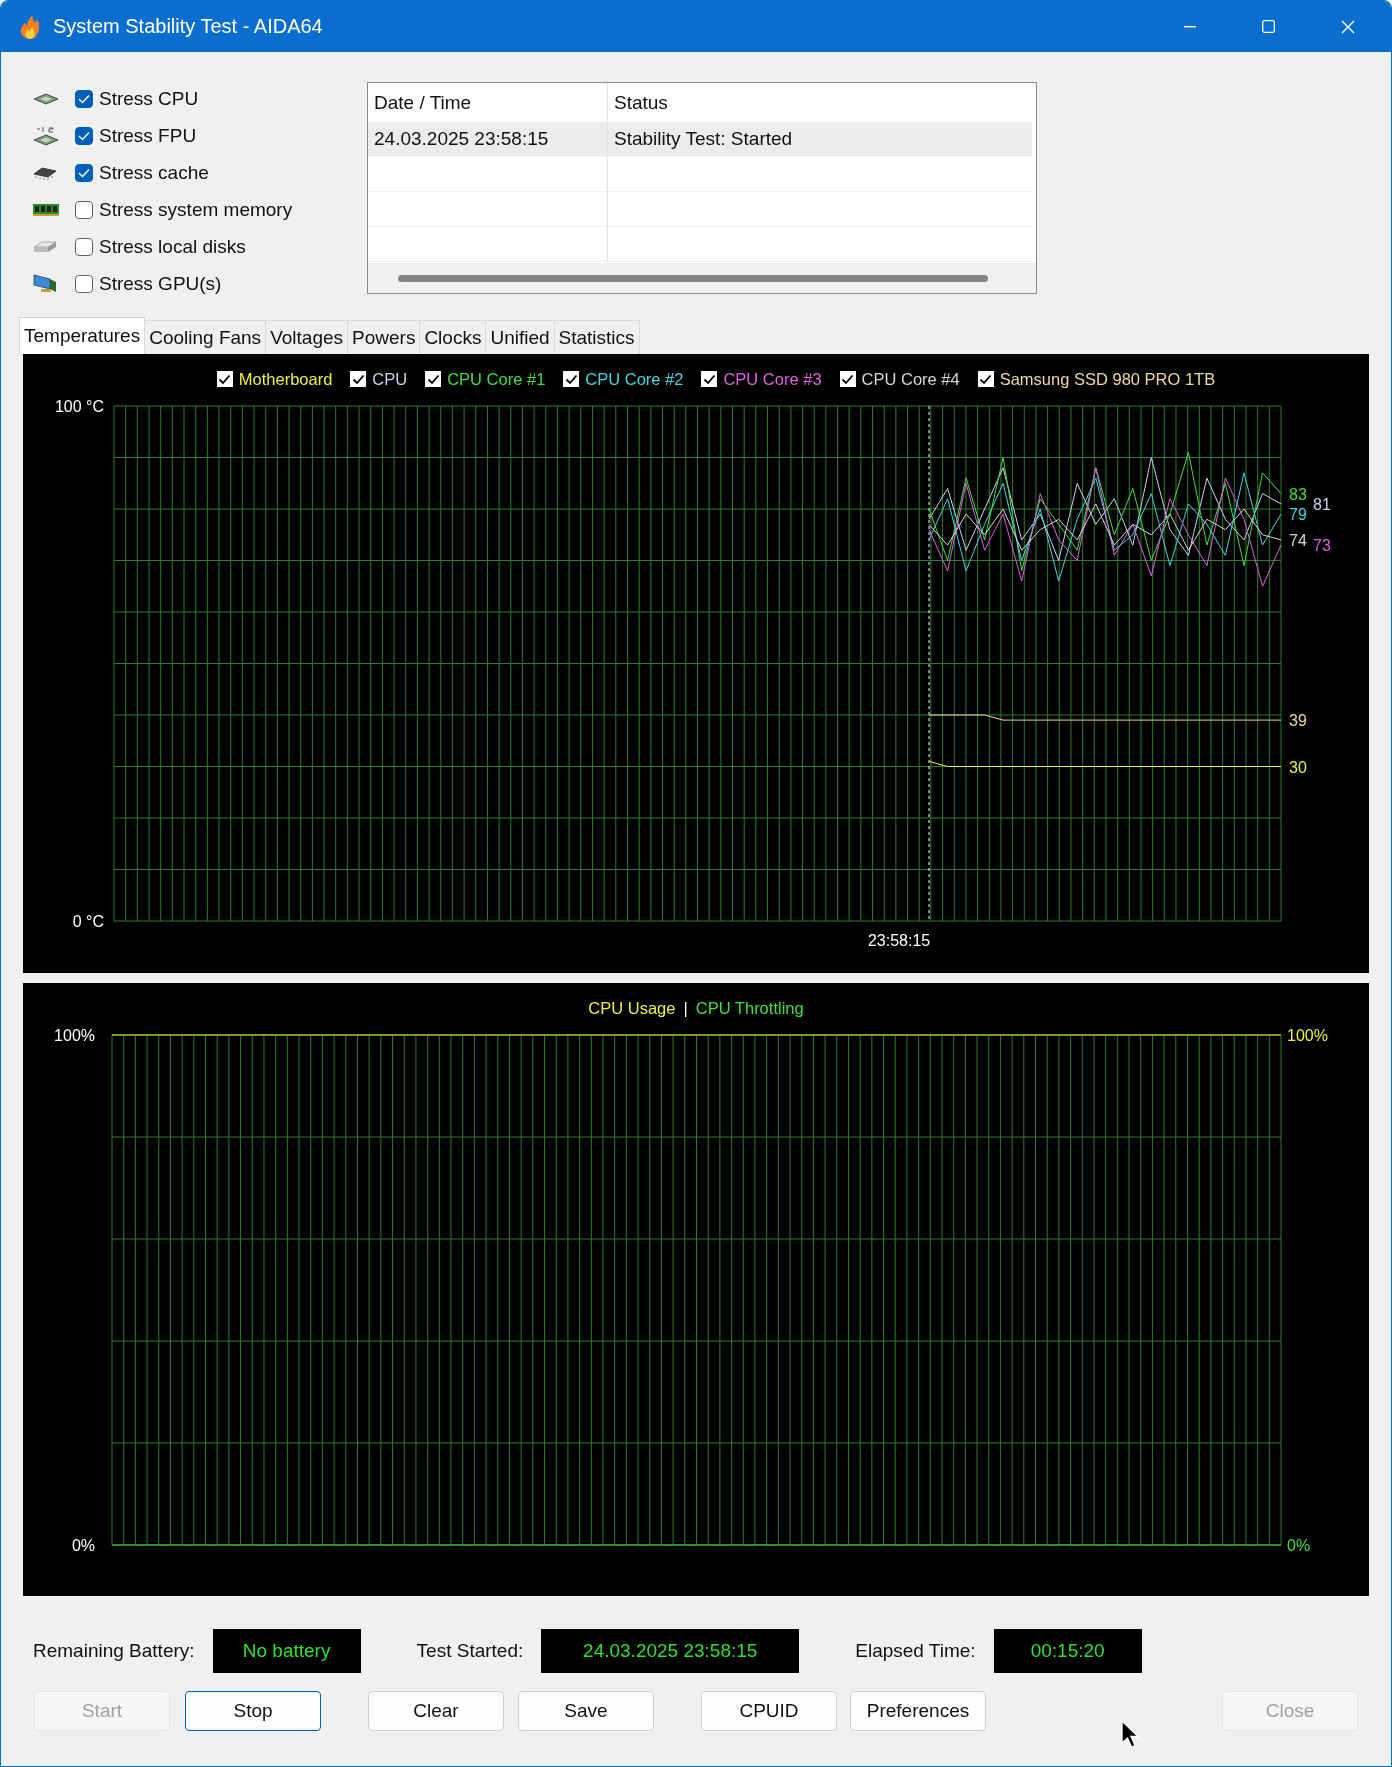 Image resolution: width=1392 pixels, height=1767 pixels. Describe the element at coordinates (749, 1008) in the screenshot. I see `legend-label: CPU Throttling` at that location.